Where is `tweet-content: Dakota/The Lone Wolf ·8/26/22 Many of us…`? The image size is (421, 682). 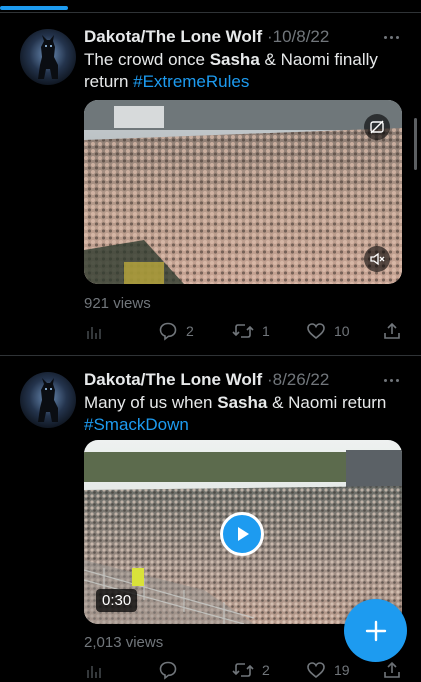
tweet-content: Dakota/The Lone Wolf ·8/26/22 Many of us… is located at coordinates (243, 402).